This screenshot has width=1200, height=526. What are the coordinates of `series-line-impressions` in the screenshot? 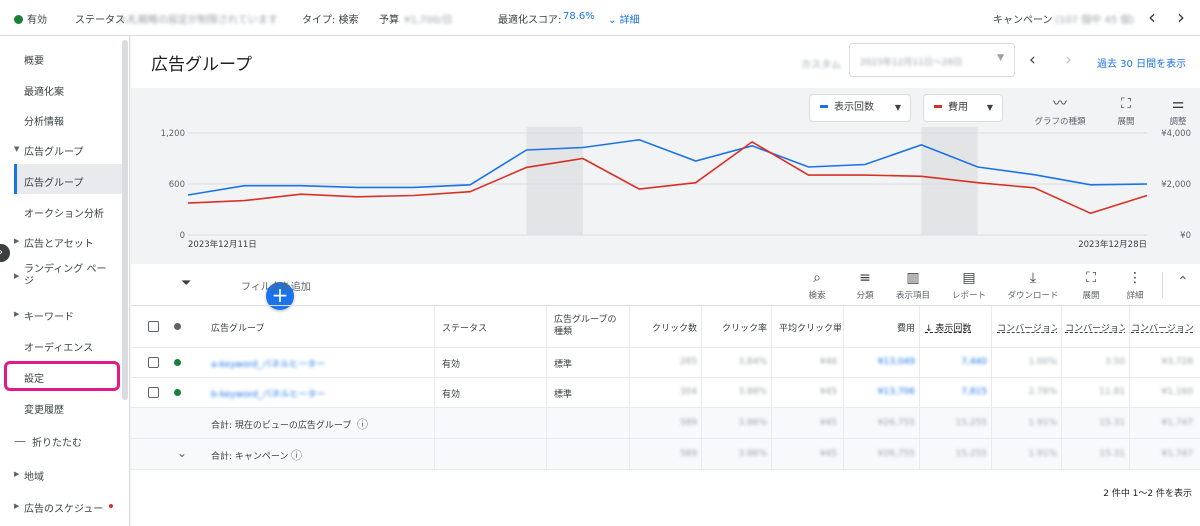 It's located at (667, 167).